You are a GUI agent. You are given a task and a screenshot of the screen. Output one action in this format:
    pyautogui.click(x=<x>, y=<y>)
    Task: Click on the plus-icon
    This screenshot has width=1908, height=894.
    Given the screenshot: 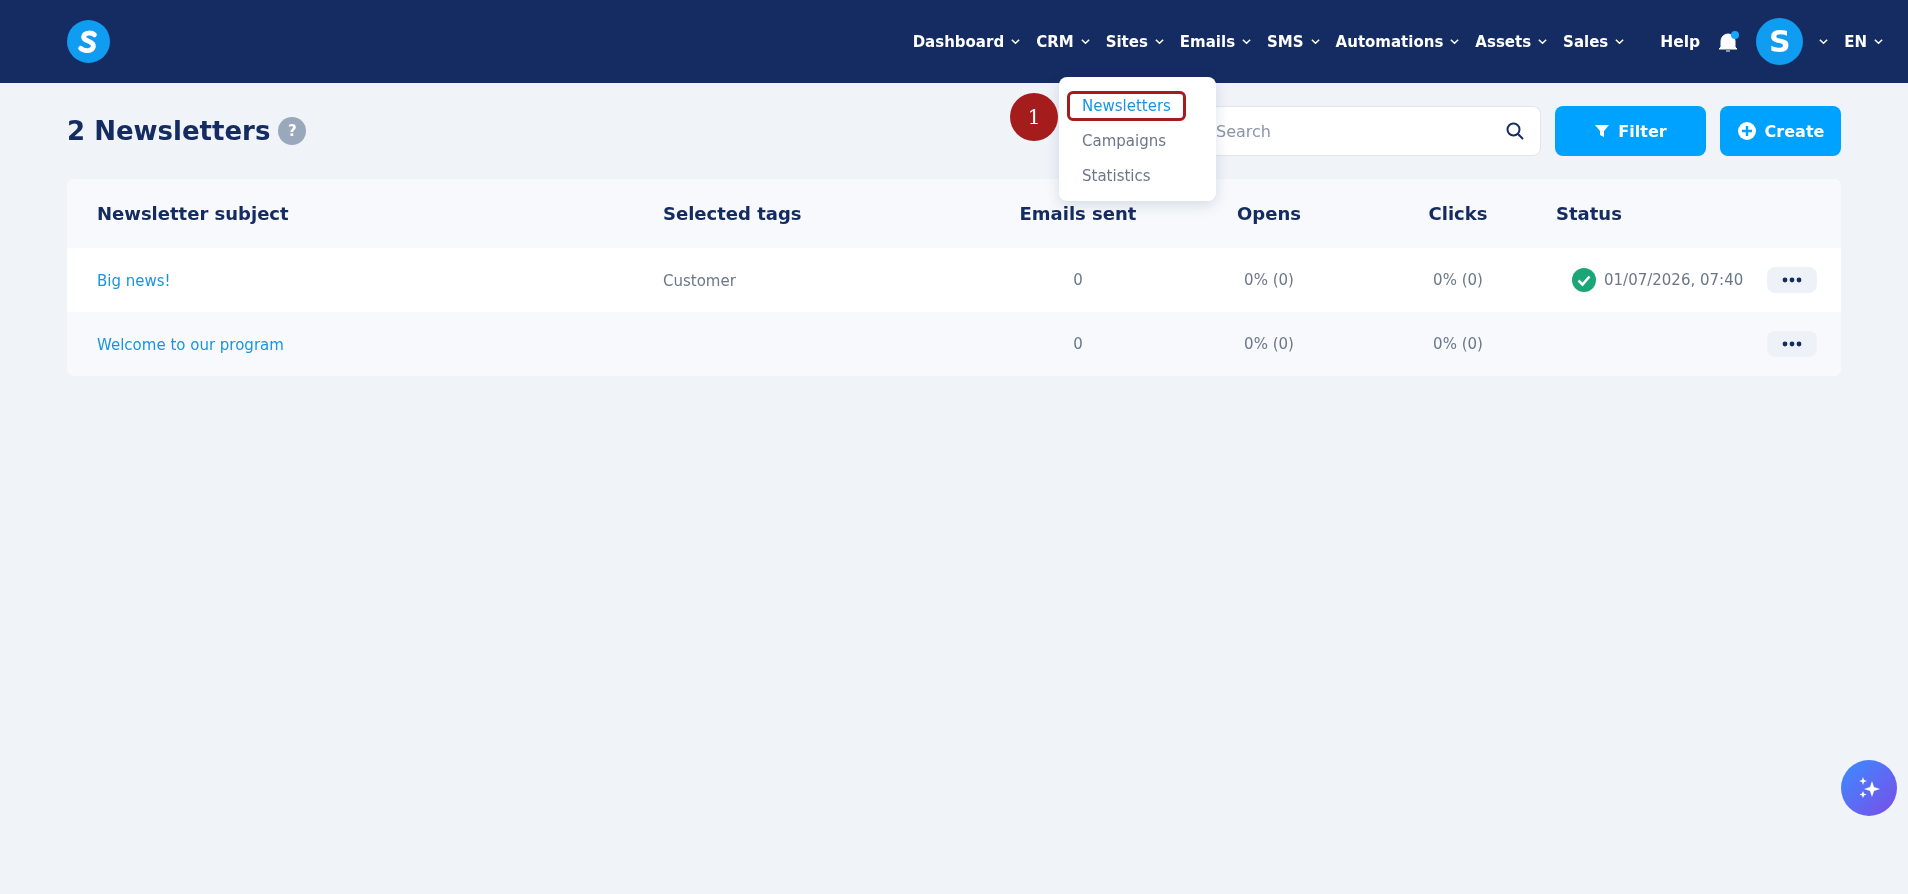 What is the action you would take?
    pyautogui.click(x=1746, y=131)
    